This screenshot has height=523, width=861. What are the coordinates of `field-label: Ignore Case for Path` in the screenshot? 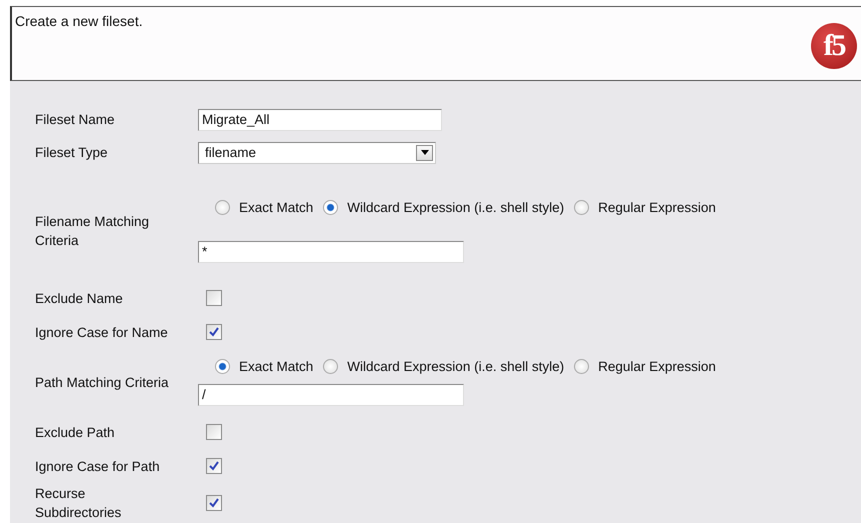 It's located at (98, 467).